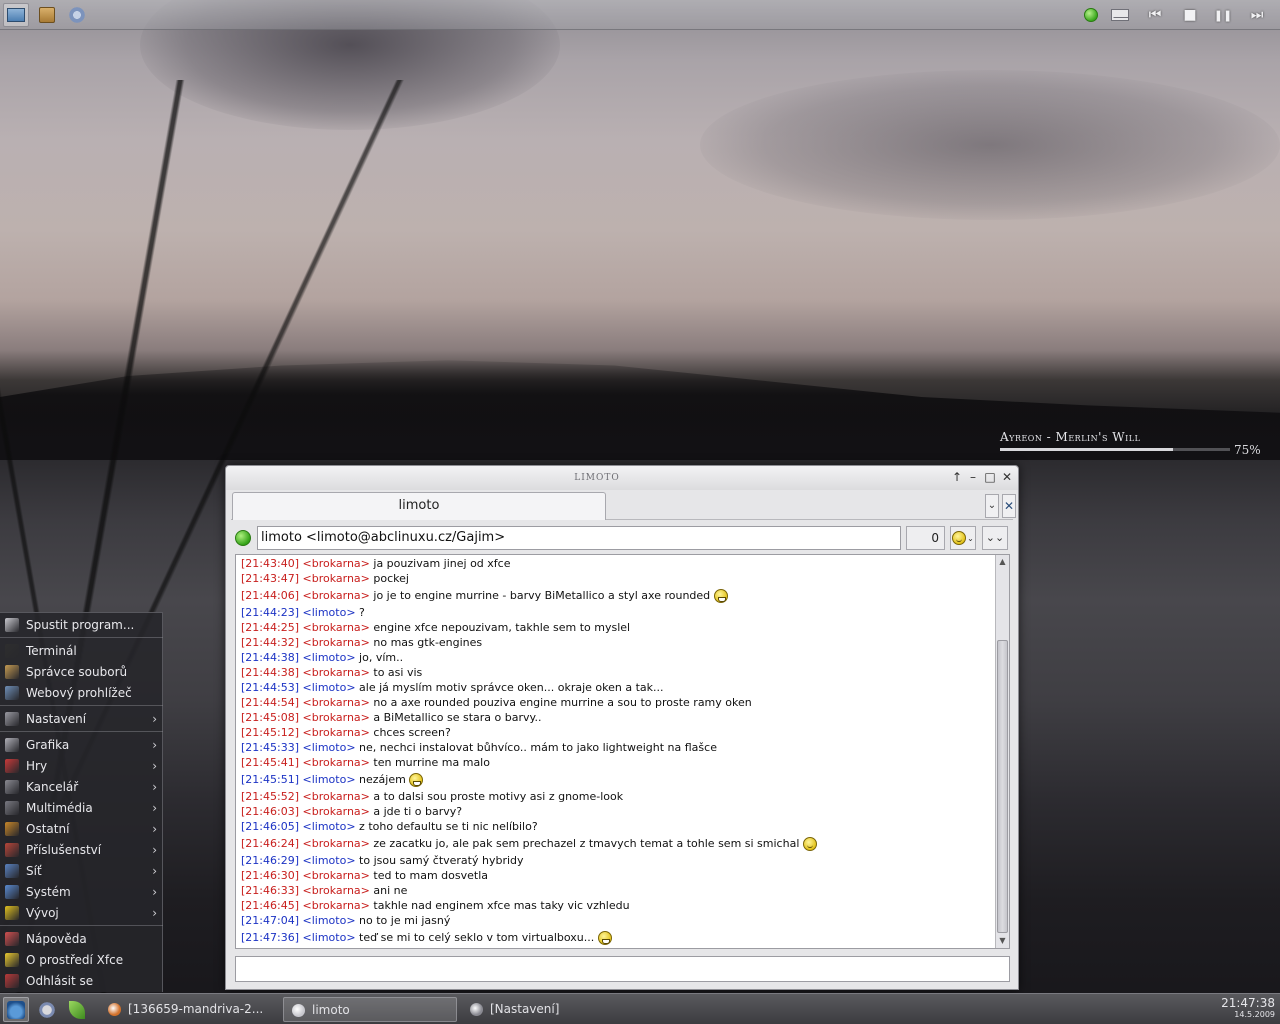 This screenshot has height=1024, width=1280. I want to click on menu-item-multimedia: Multimédia ›, so click(81, 808).